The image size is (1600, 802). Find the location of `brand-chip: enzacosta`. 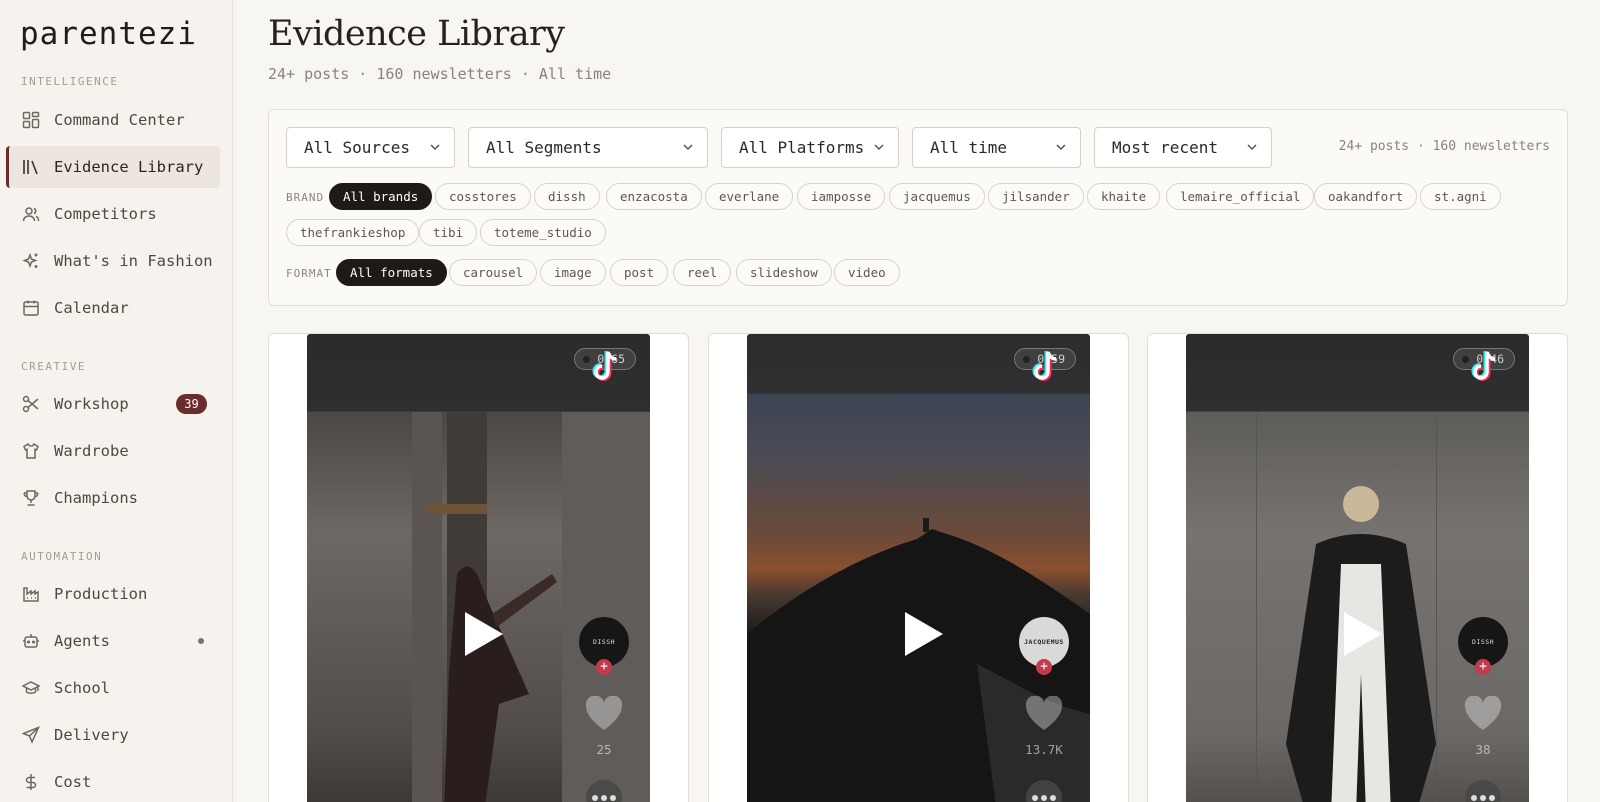

brand-chip: enzacosta is located at coordinates (654, 196).